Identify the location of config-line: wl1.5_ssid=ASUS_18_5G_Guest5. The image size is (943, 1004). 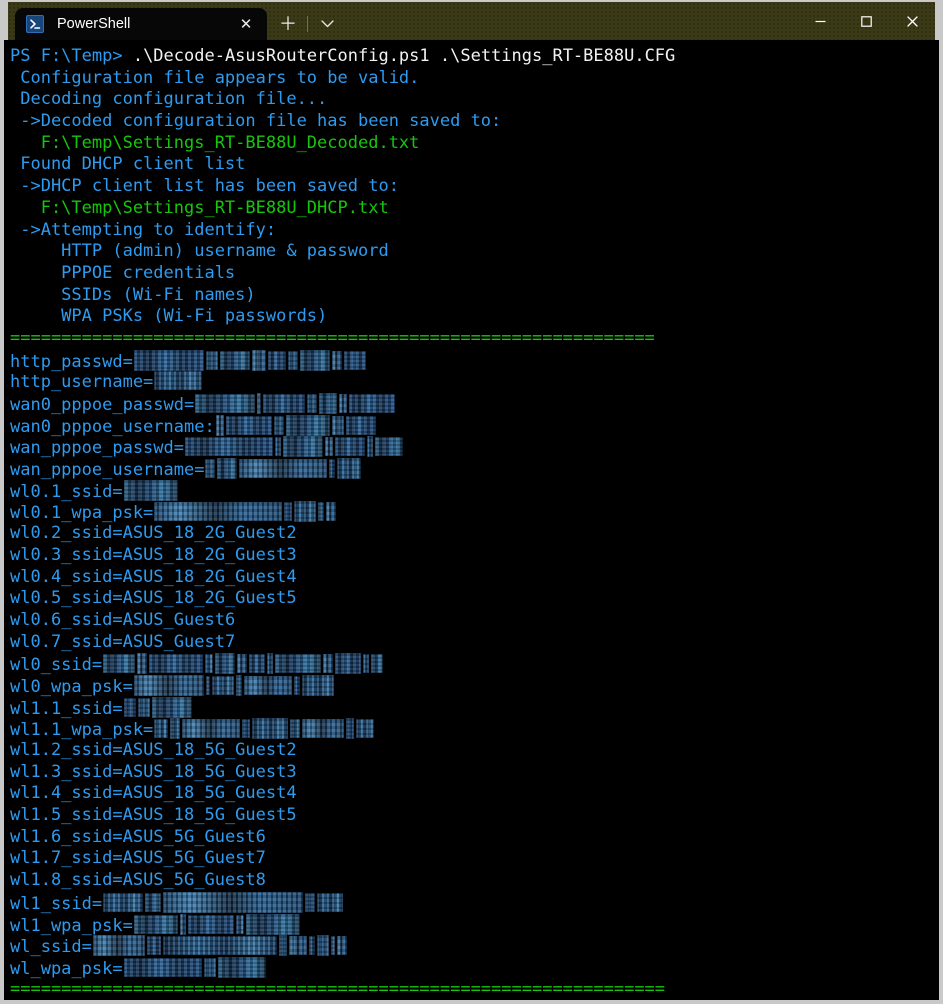
(474, 816).